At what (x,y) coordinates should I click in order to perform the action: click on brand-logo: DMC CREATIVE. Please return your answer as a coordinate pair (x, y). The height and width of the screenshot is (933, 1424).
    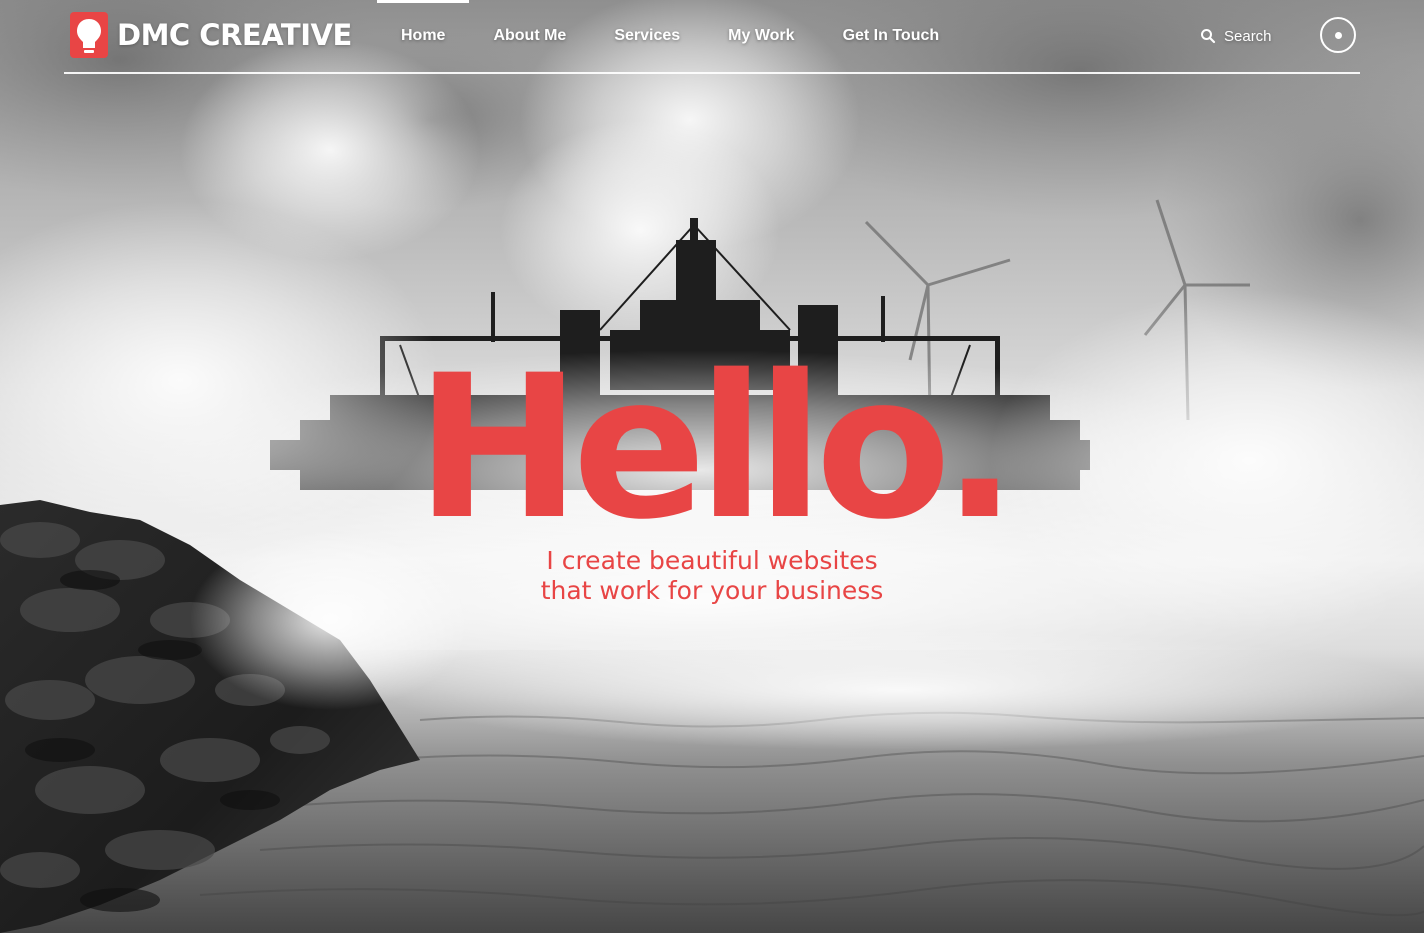
    Looking at the image, I should click on (211, 35).